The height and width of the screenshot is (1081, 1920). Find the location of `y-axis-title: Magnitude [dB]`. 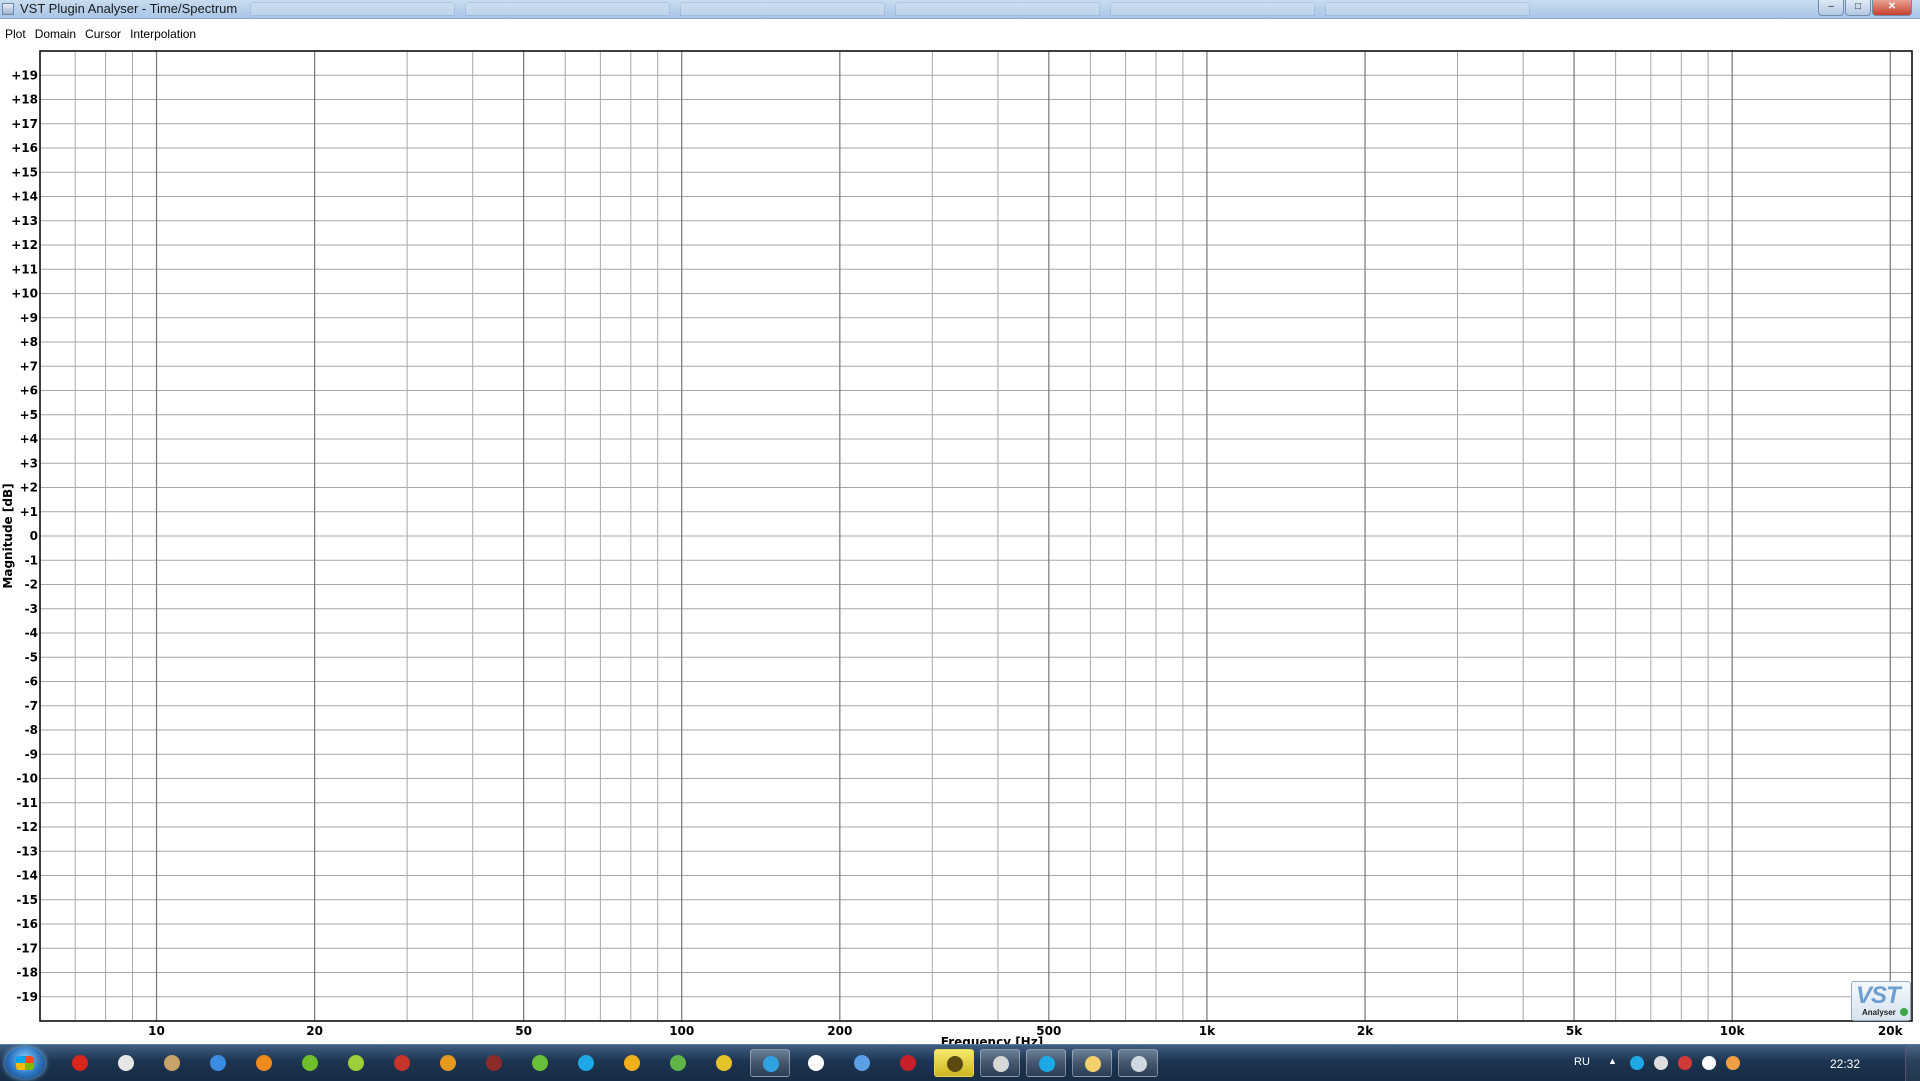

y-axis-title: Magnitude [dB] is located at coordinates (8, 535).